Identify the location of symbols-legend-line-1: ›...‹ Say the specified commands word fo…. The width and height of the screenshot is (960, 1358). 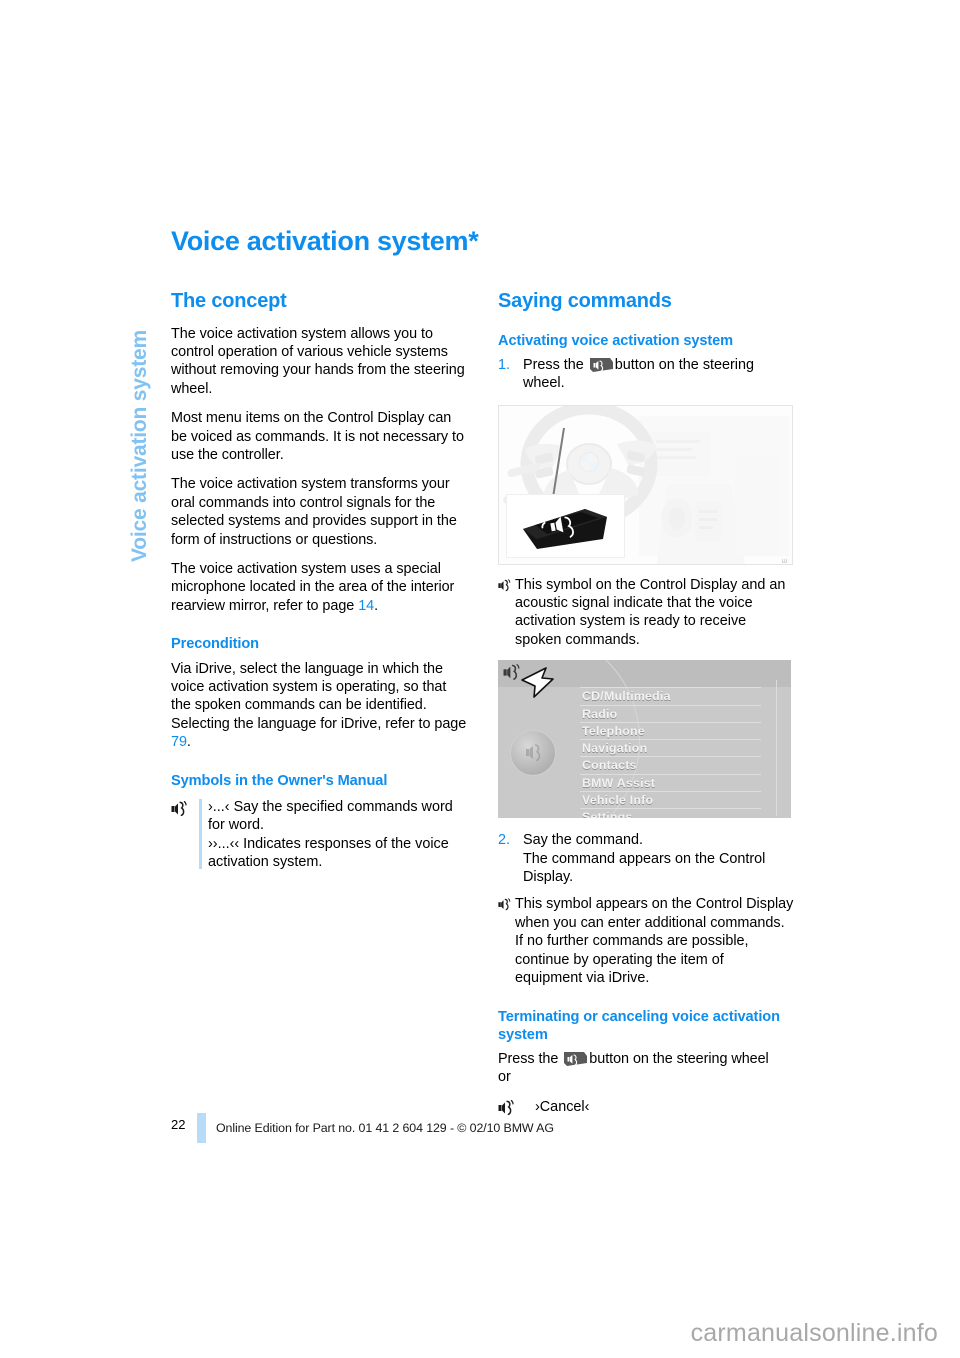
(330, 816).